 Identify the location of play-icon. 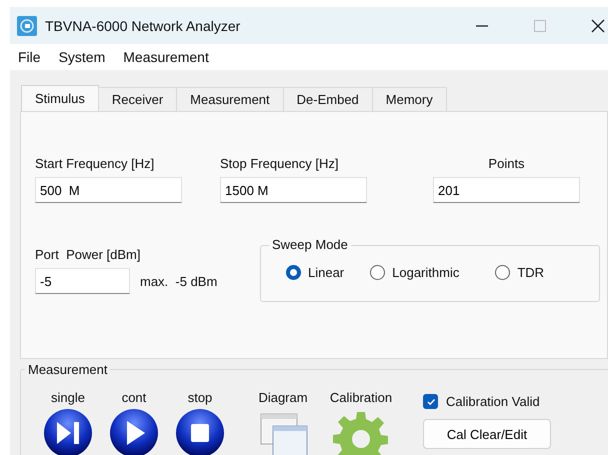
(134, 431).